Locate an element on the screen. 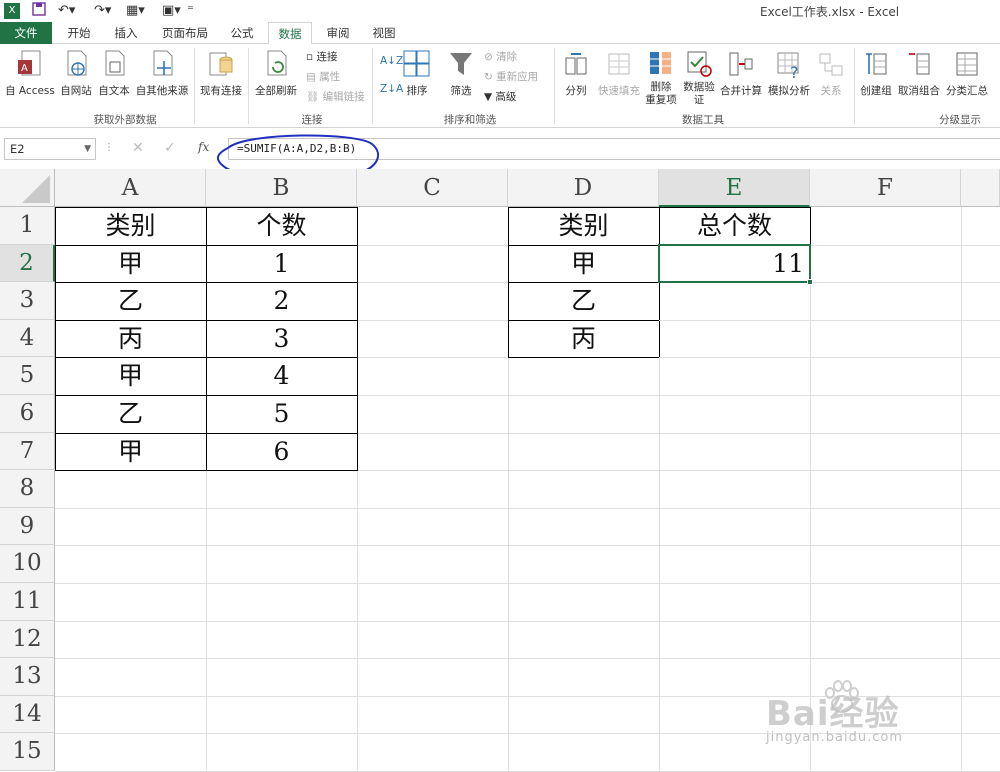 The image size is (1000, 772). tab-data: 数据 is located at coordinates (290, 33).